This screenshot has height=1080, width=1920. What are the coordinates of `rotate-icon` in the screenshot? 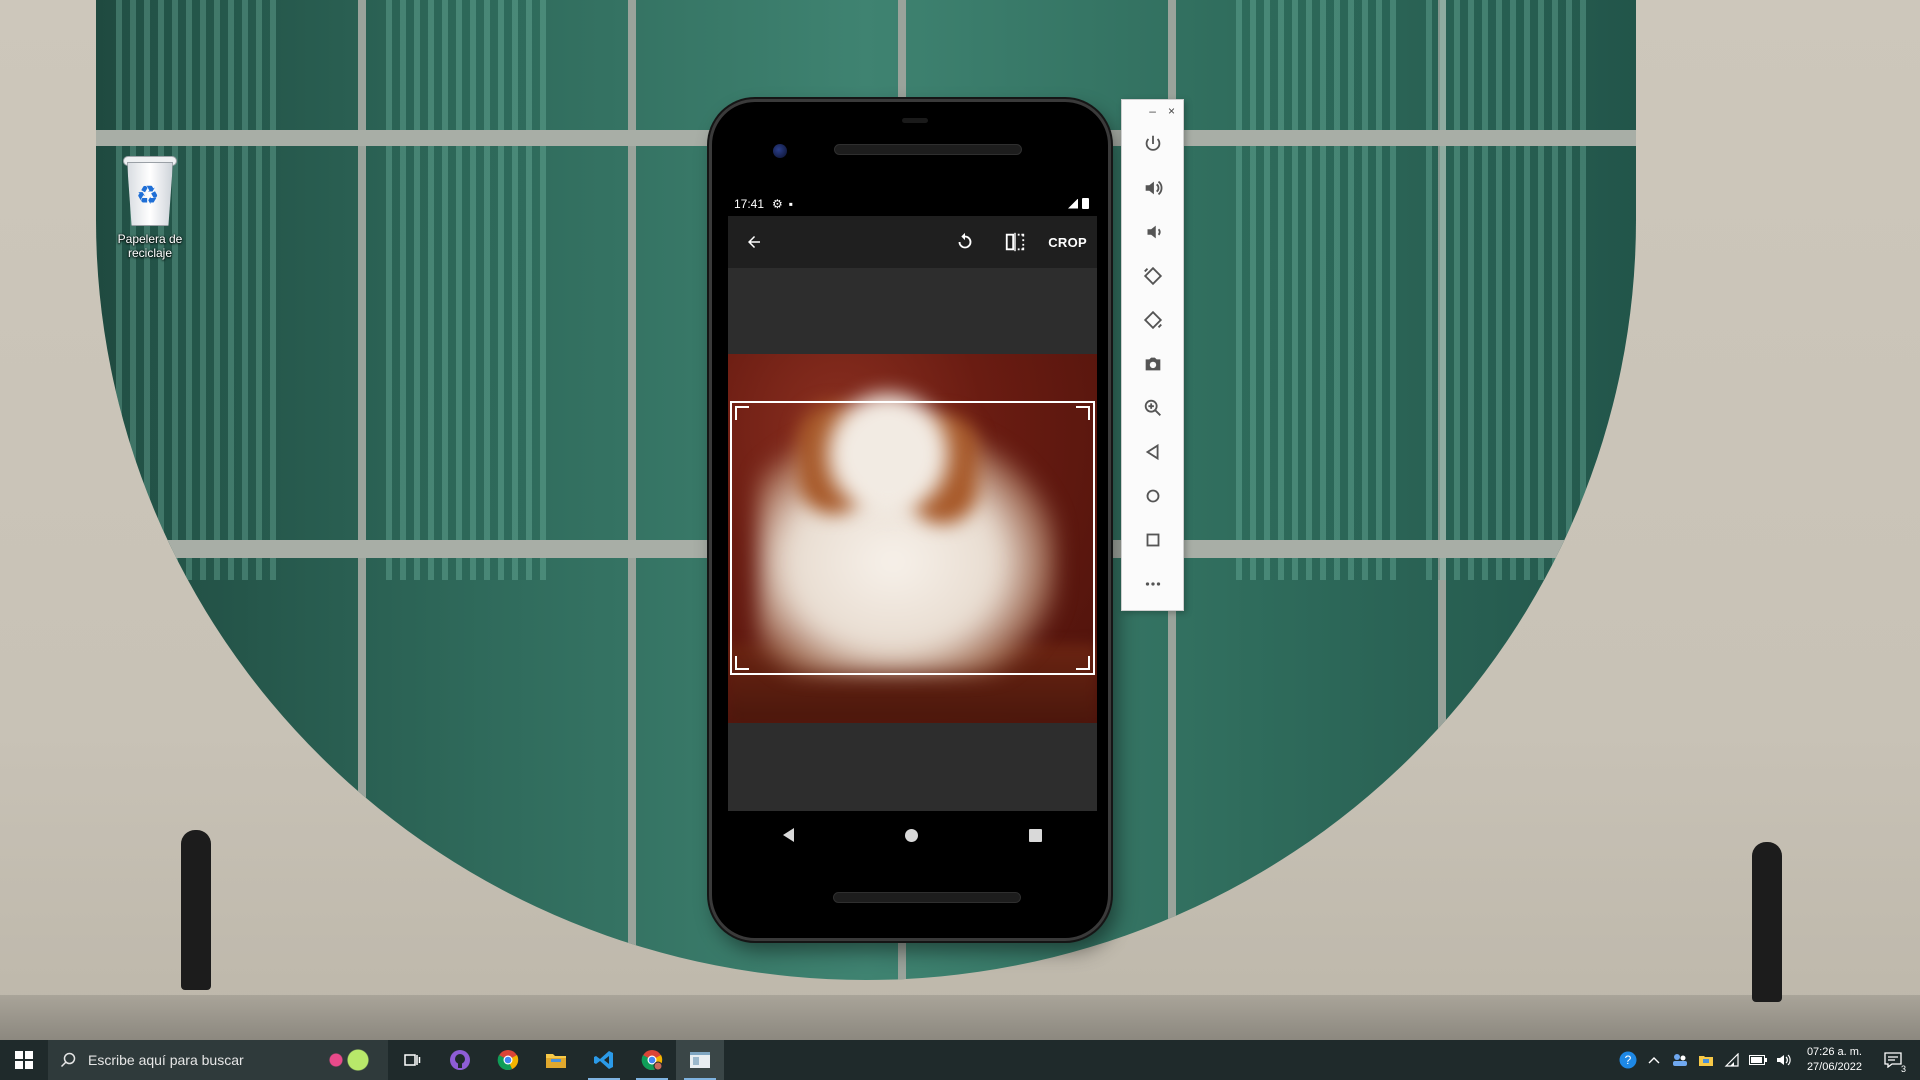 It's located at (965, 240).